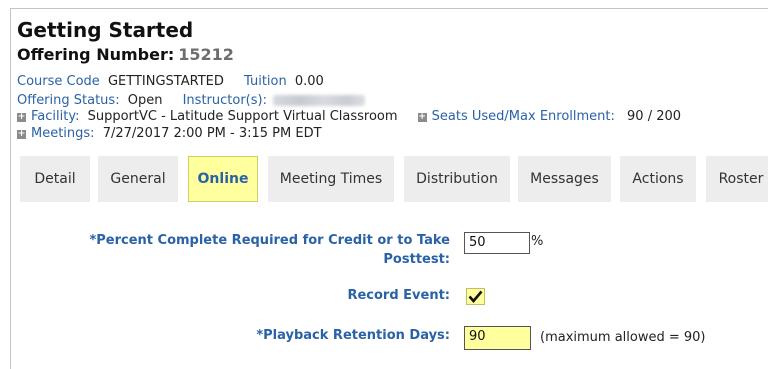 This screenshot has width=768, height=369. Describe the element at coordinates (331, 179) in the screenshot. I see `tab-meeting-times: Meeting Times` at that location.